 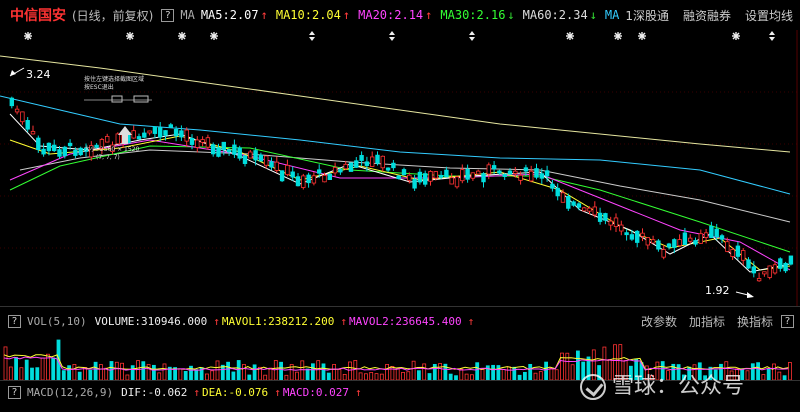 I want to click on stock-name: 中信国安, so click(x=38, y=15).